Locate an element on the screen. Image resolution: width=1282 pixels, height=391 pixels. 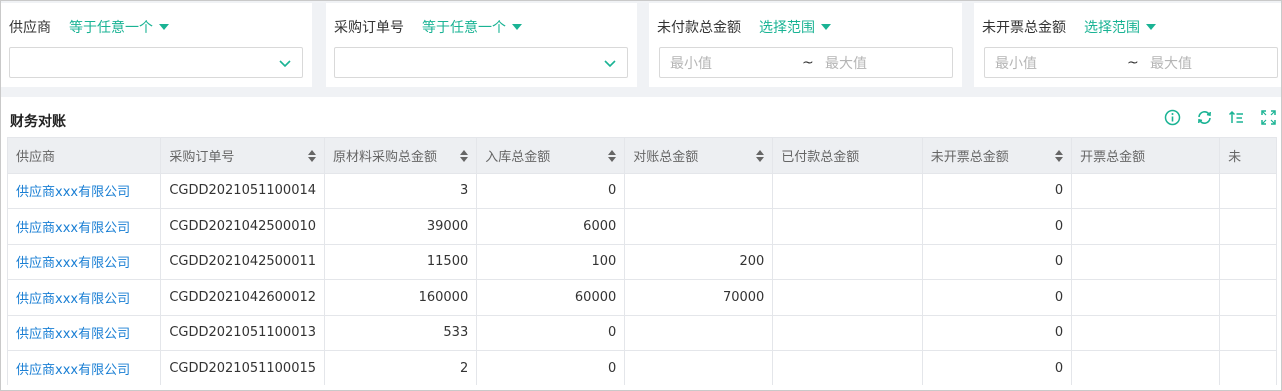
column-header-label: 采购订单号 is located at coordinates (202, 157).